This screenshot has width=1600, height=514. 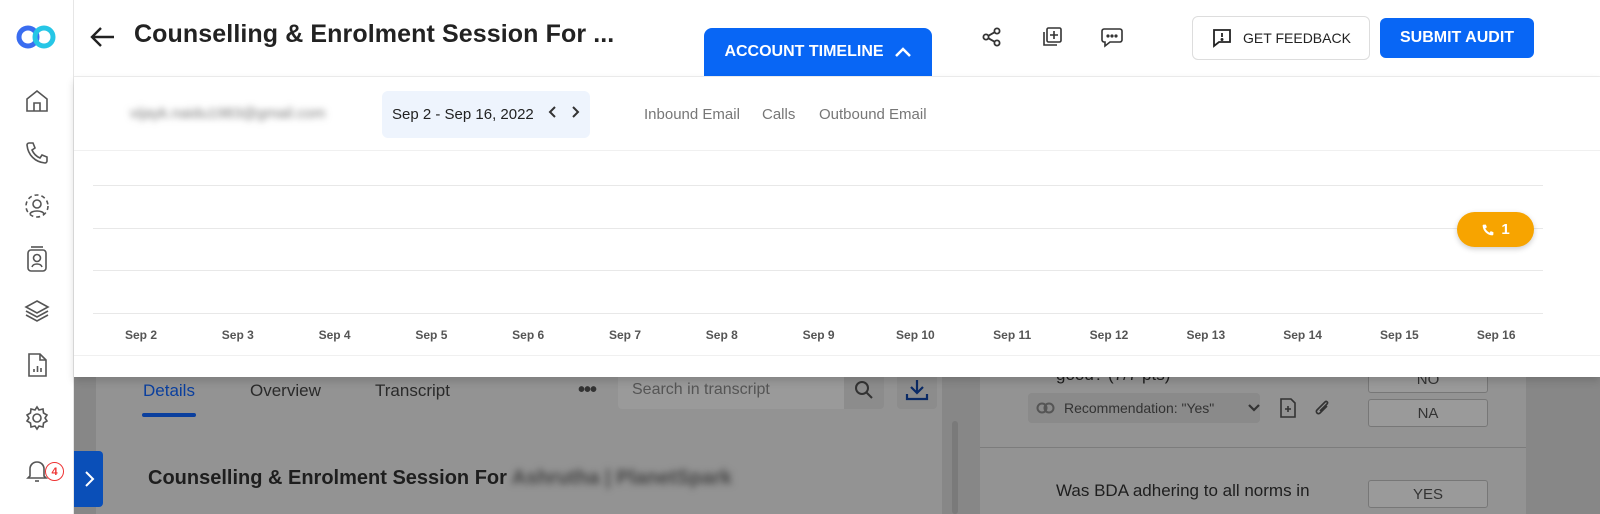 What do you see at coordinates (169, 415) in the screenshot?
I see `active-tab-indicator` at bounding box center [169, 415].